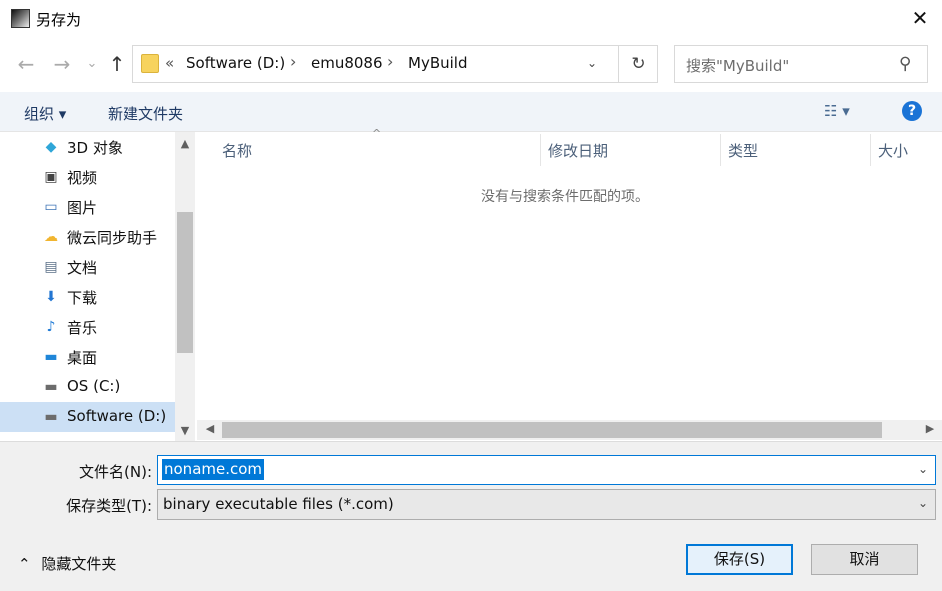  What do you see at coordinates (471, 112) in the screenshot?
I see `command-bar: 组织 ▾ 新建文件夹 ☷ ▾ ?` at bounding box center [471, 112].